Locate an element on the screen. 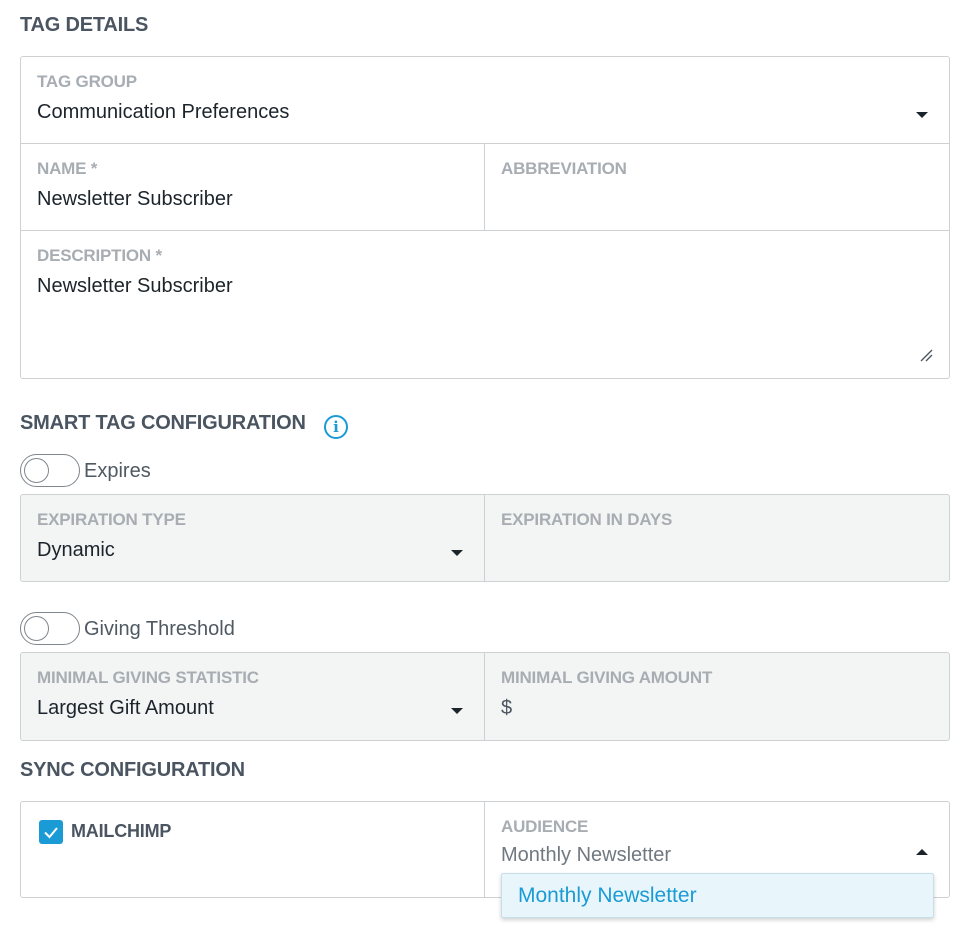  audience-value: Monthly Newsletter is located at coordinates (586, 855).